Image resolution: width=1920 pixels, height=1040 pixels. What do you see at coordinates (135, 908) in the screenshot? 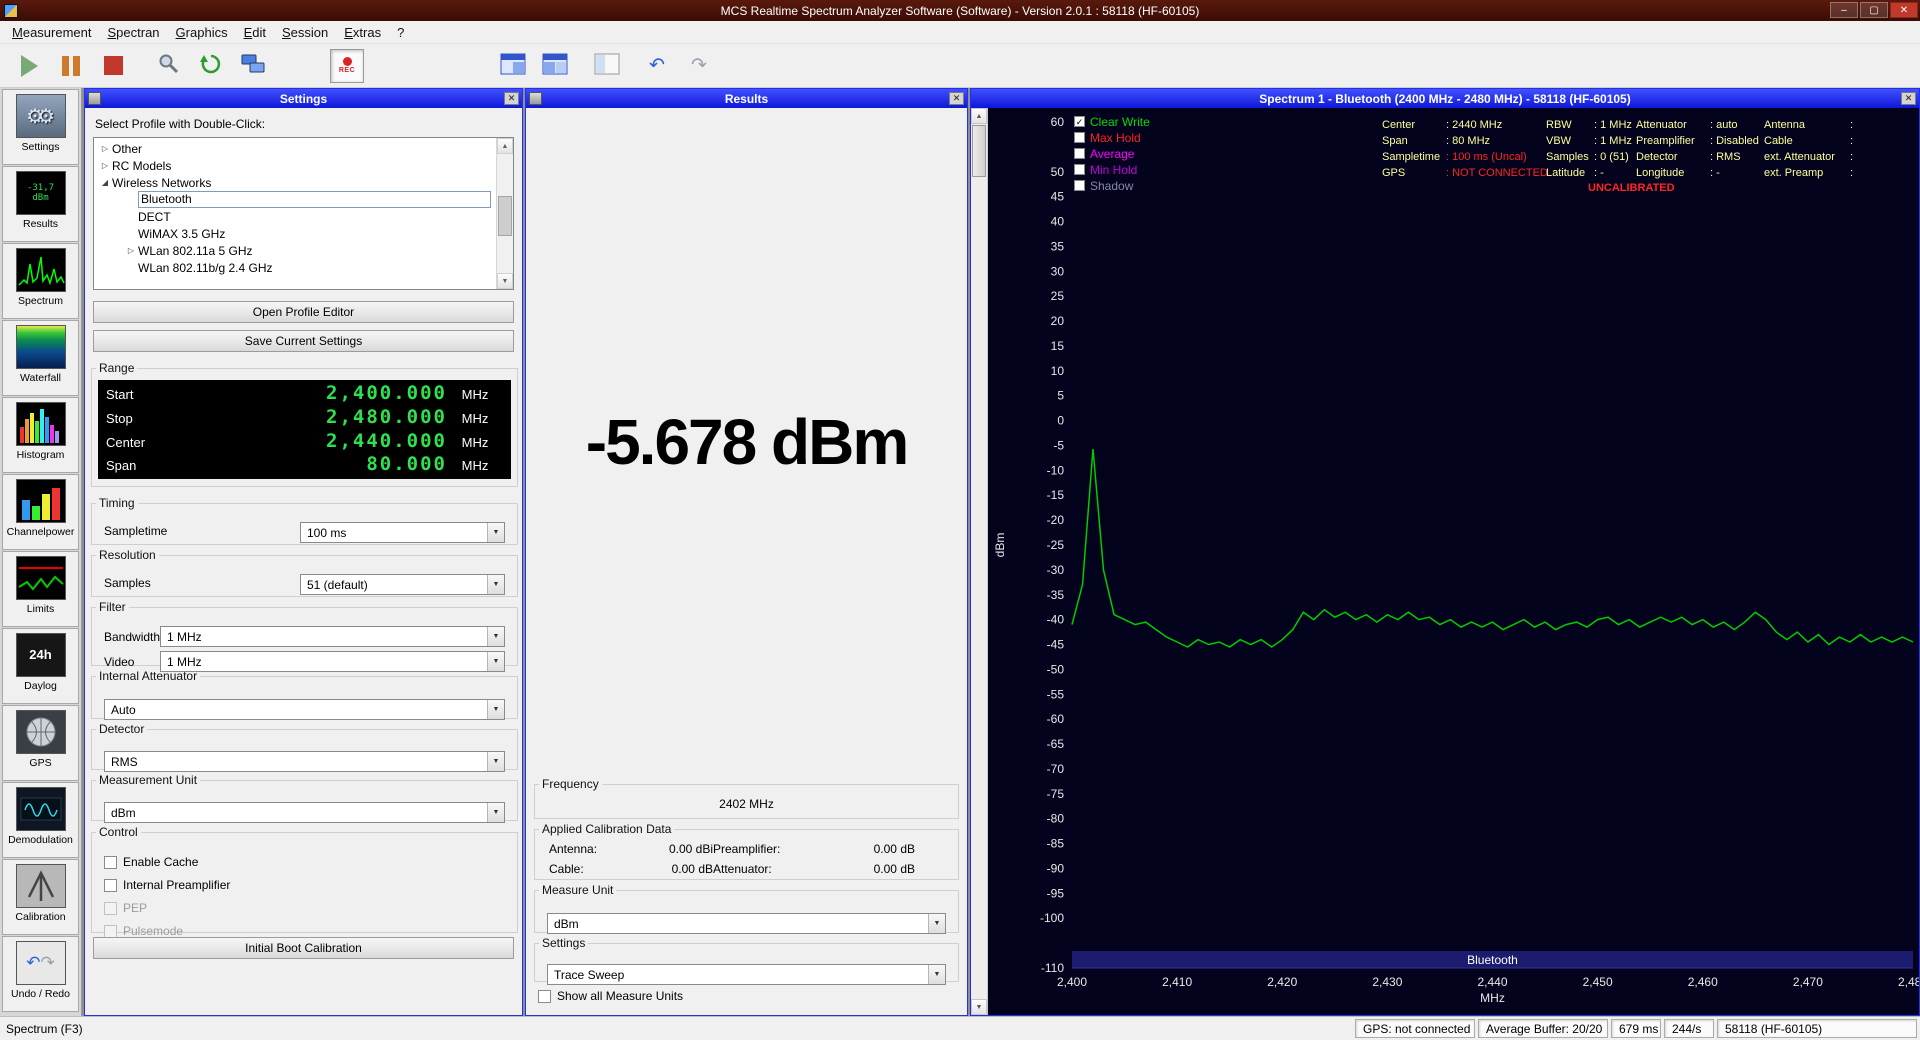
I see `checkbox-label: PEP` at bounding box center [135, 908].